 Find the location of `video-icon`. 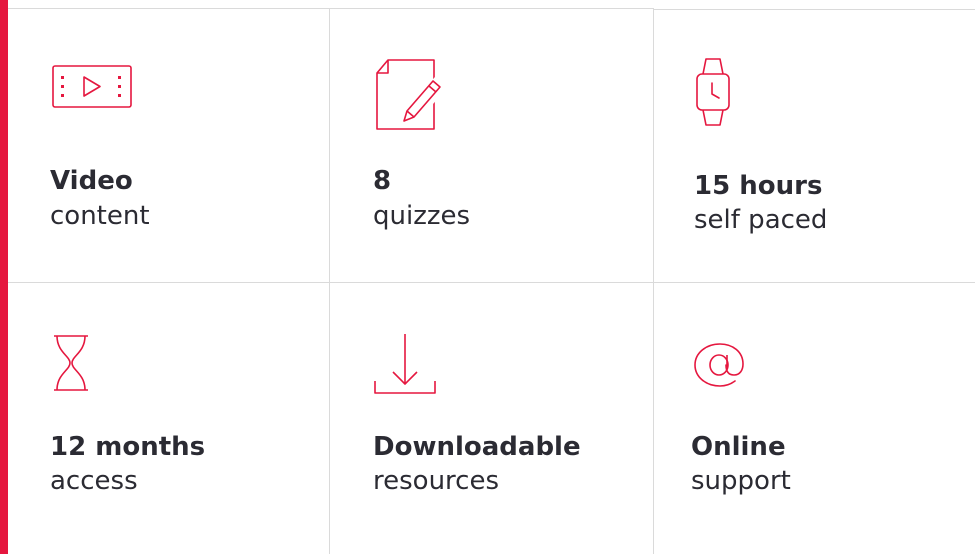

video-icon is located at coordinates (92, 86).